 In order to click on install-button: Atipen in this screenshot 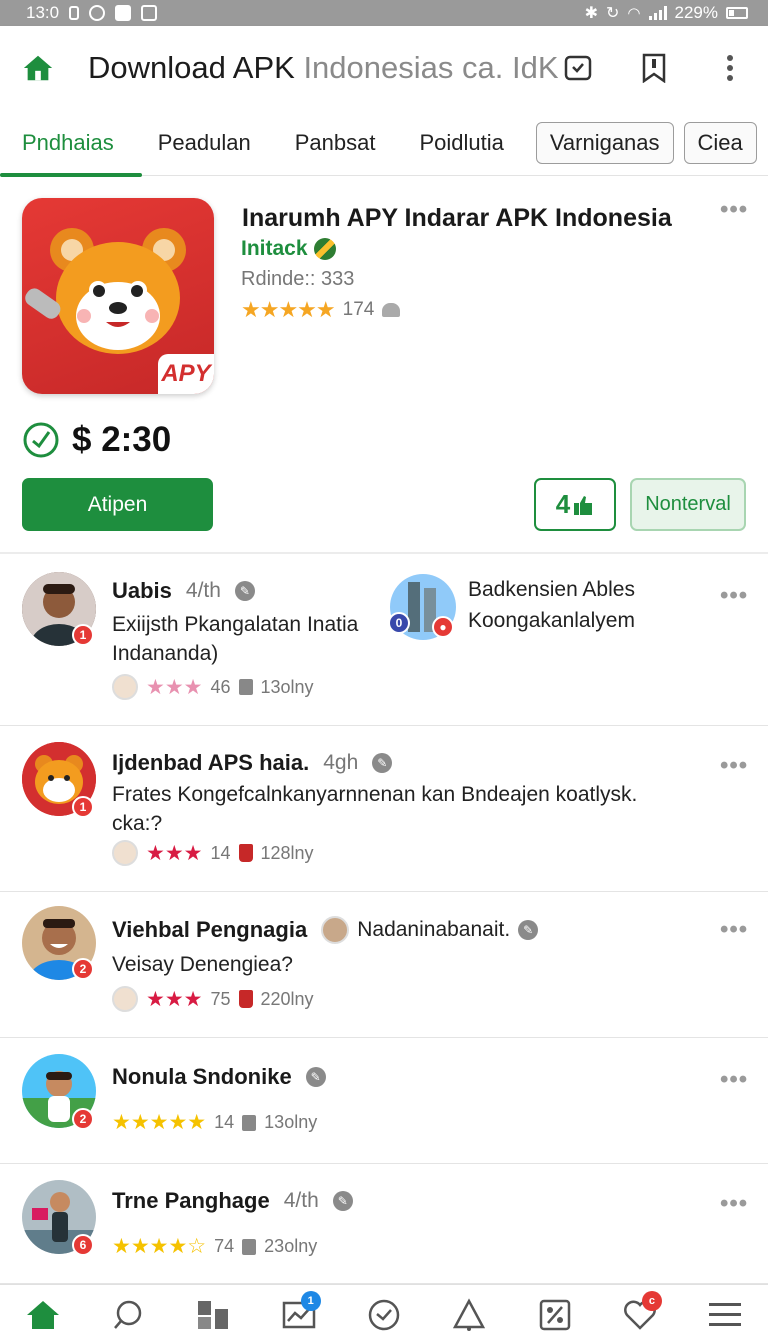, I will do `click(117, 504)`.